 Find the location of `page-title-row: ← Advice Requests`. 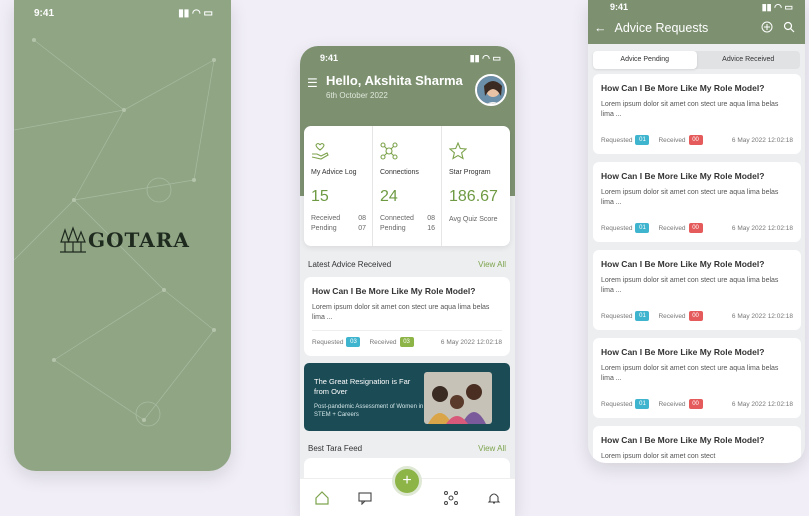

page-title-row: ← Advice Requests is located at coordinates (651, 28).